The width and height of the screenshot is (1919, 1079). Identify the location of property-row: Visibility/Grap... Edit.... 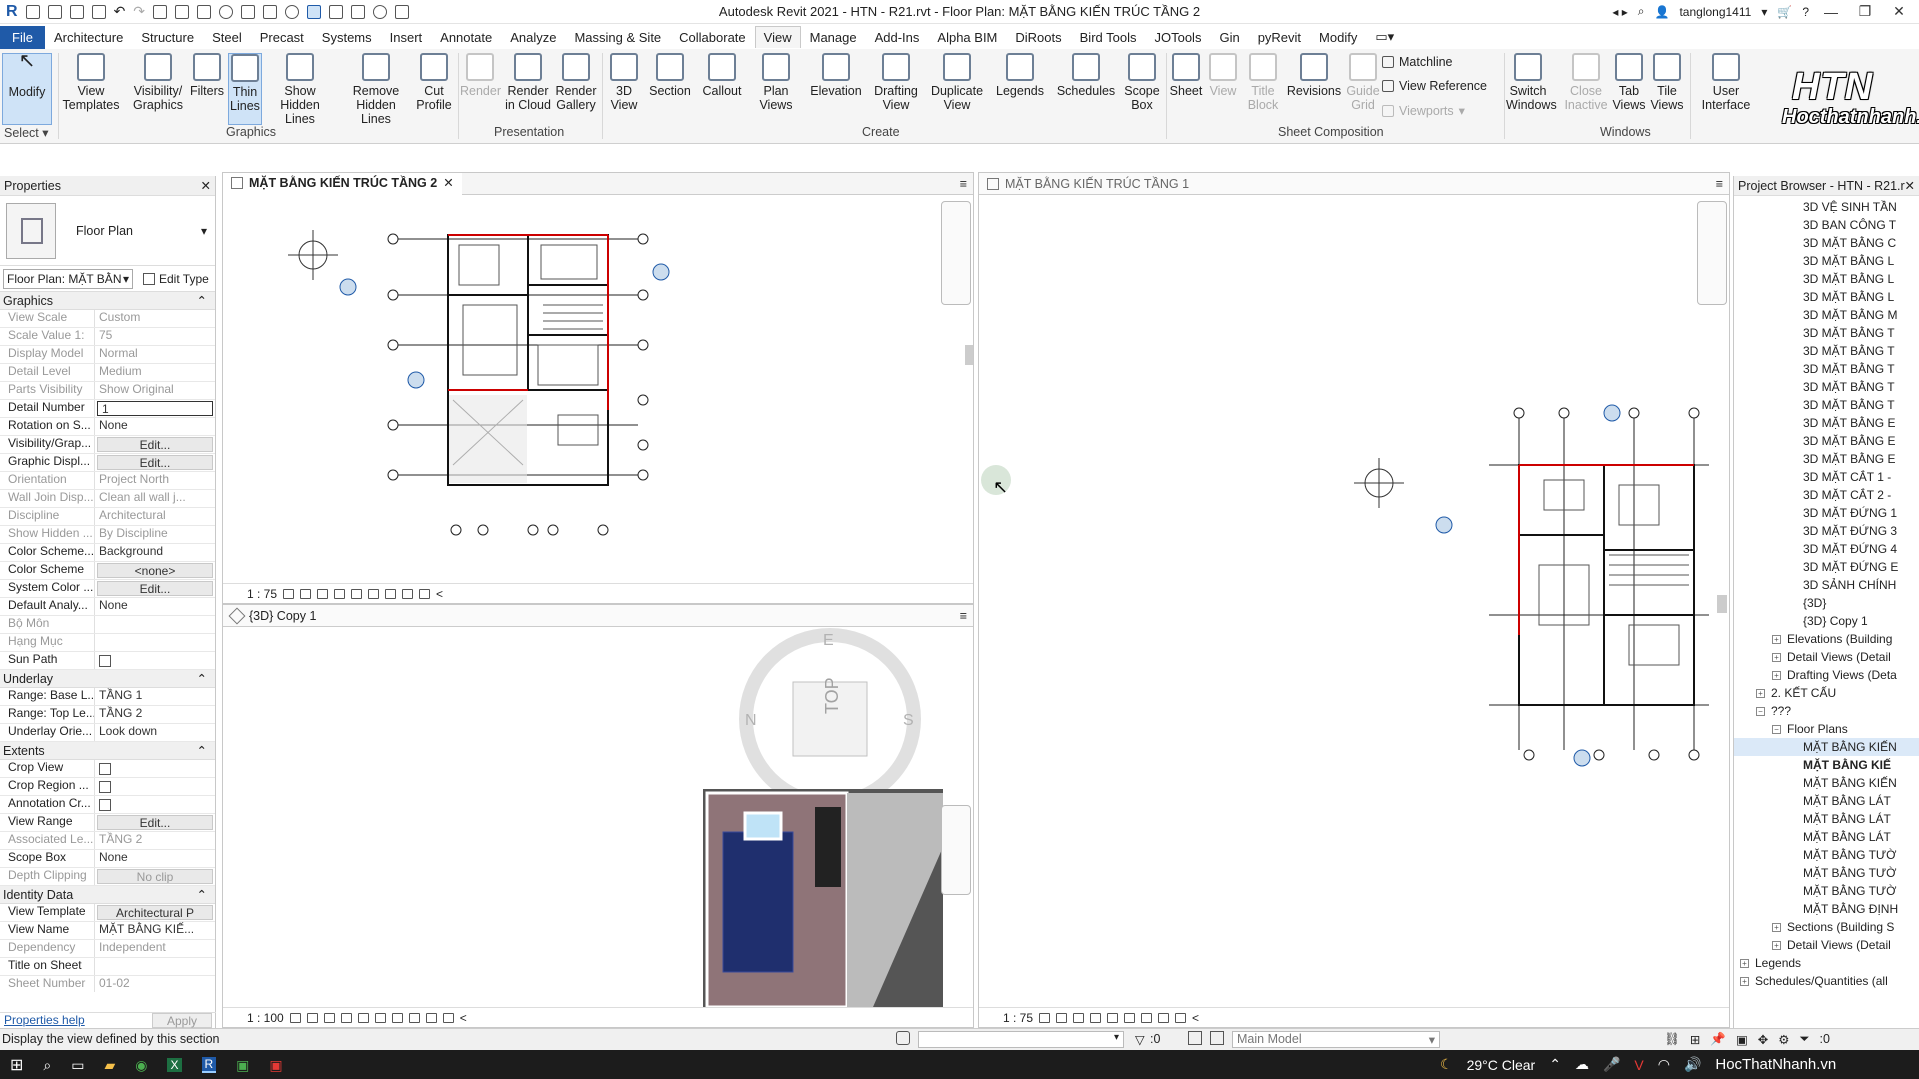
(107, 445).